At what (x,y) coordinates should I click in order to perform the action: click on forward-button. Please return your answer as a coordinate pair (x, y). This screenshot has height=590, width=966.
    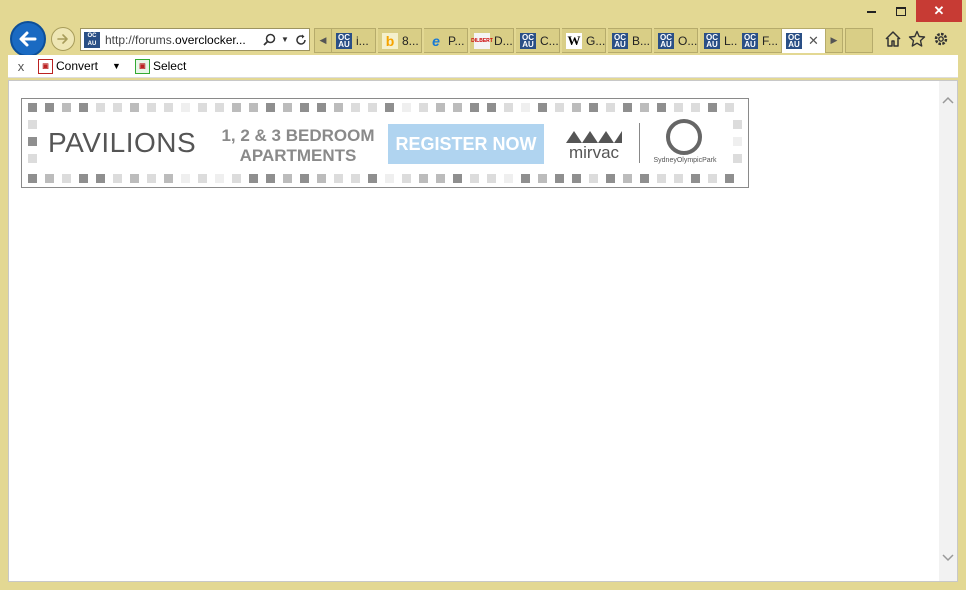
    Looking at the image, I should click on (63, 39).